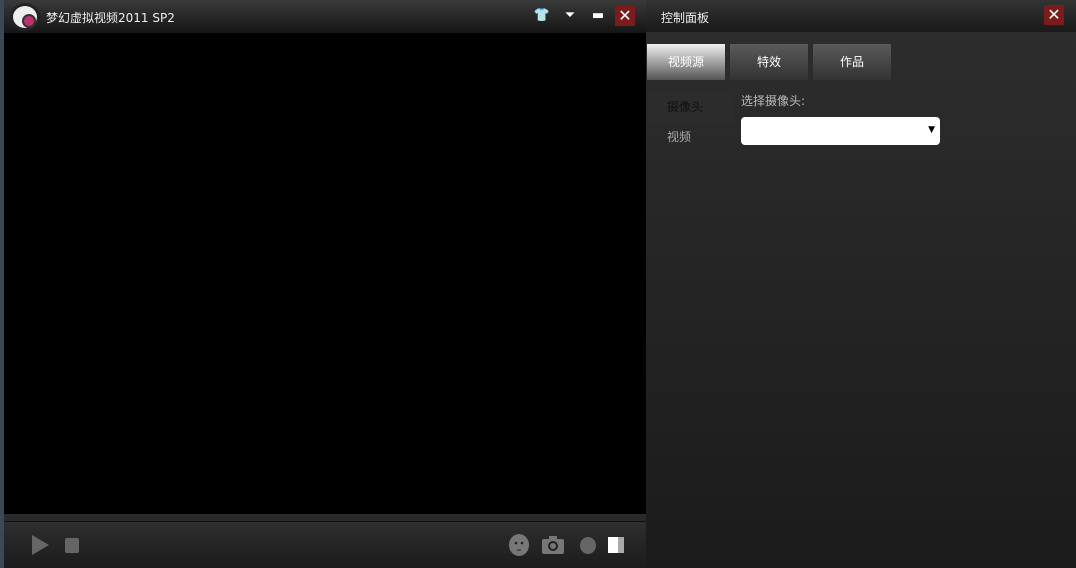 The image size is (1076, 568). What do you see at coordinates (588, 545) in the screenshot?
I see `record-icon` at bounding box center [588, 545].